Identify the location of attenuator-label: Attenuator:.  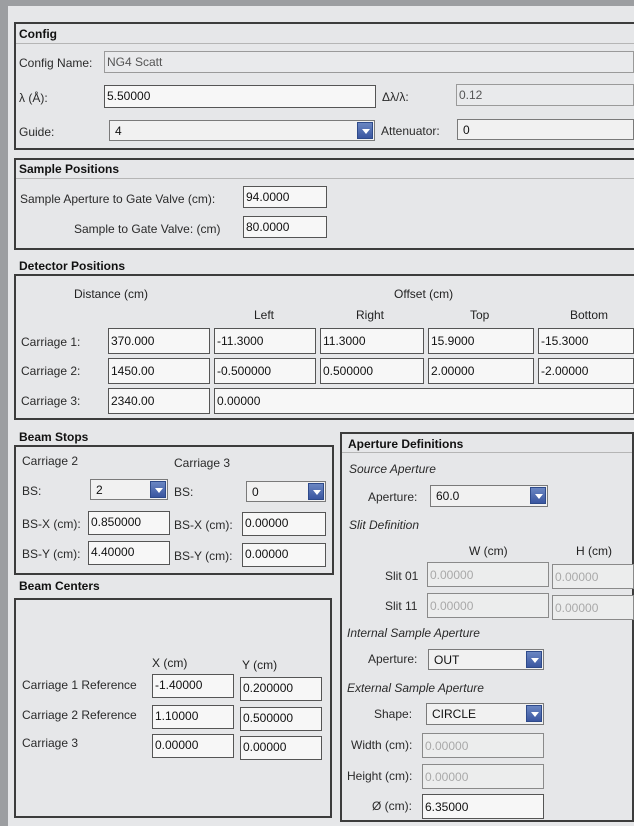
(410, 131).